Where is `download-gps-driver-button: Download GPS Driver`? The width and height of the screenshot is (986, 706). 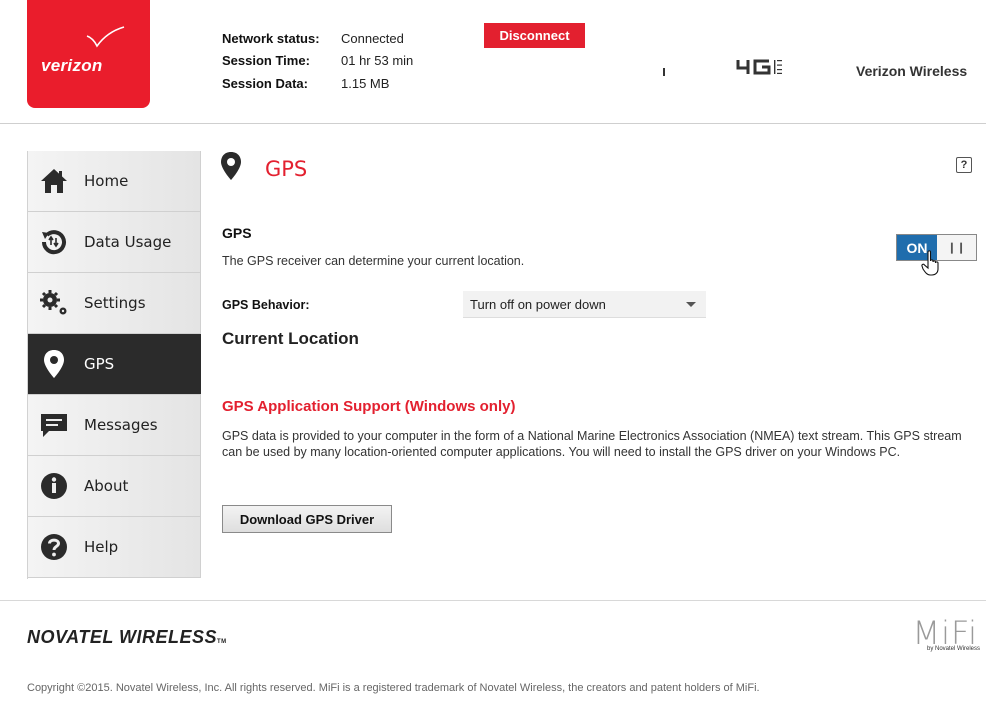
download-gps-driver-button: Download GPS Driver is located at coordinates (307, 519).